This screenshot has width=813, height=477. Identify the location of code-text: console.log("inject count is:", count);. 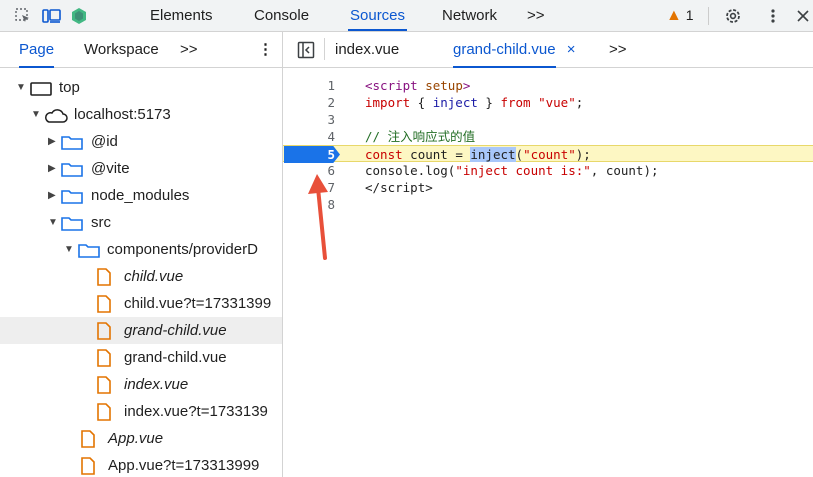
(512, 170).